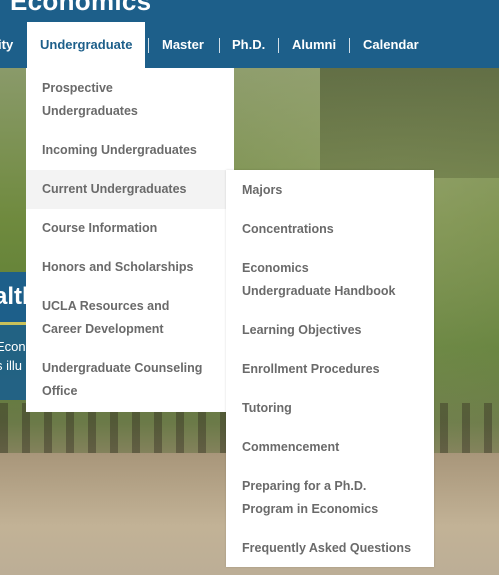 The width and height of the screenshot is (499, 575). Describe the element at coordinates (330, 190) in the screenshot. I see `submenu-item-majors: Majors` at that location.